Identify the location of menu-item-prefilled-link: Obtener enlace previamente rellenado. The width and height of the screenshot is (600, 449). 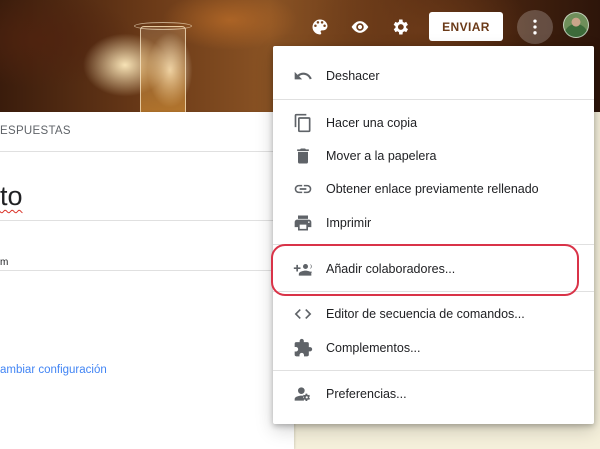
(433, 189).